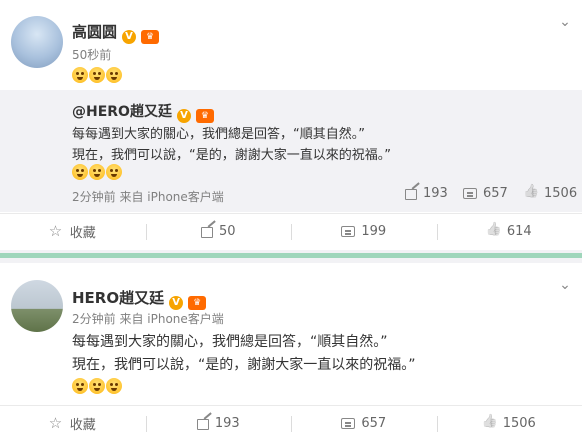 This screenshot has height=441, width=582. What do you see at coordinates (94, 32) in the screenshot?
I see `author-name-text: 高圆圆` at bounding box center [94, 32].